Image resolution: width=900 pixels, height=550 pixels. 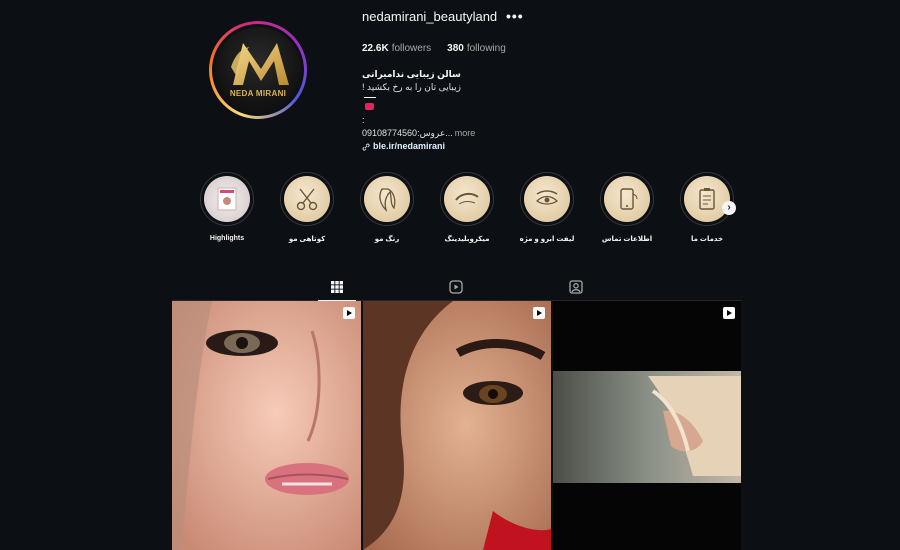 I want to click on highlight-item: اطلاعات تماس, so click(x=627, y=207).